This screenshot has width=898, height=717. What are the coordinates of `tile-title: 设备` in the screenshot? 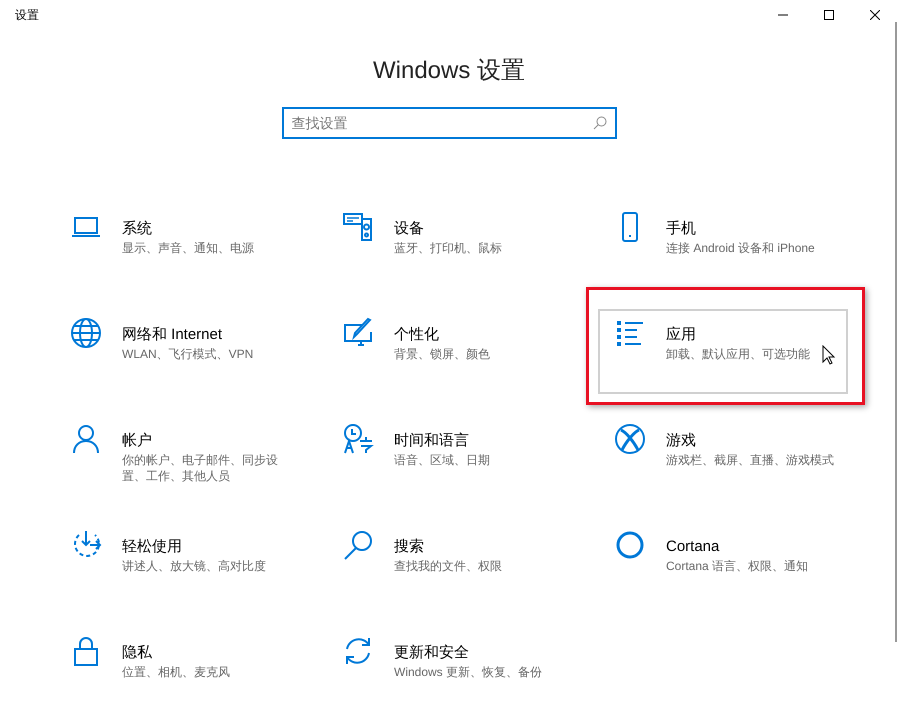 It's located at (409, 229).